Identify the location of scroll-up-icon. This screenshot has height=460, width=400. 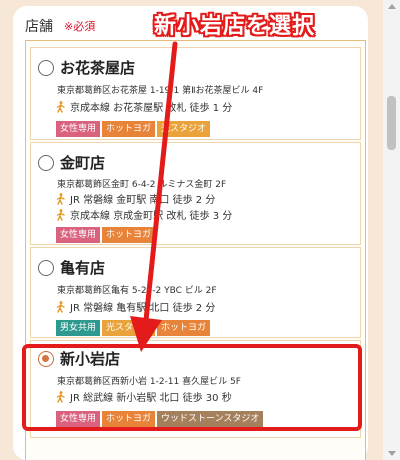
(392, 6).